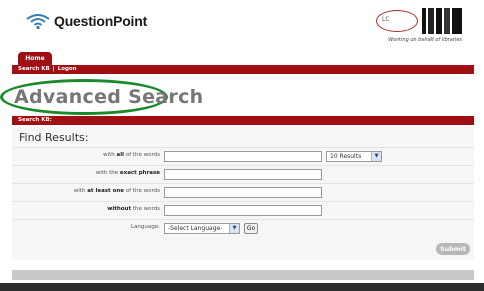 This screenshot has width=484, height=291. Describe the element at coordinates (242, 287) in the screenshot. I see `footer-dark-strip` at that location.